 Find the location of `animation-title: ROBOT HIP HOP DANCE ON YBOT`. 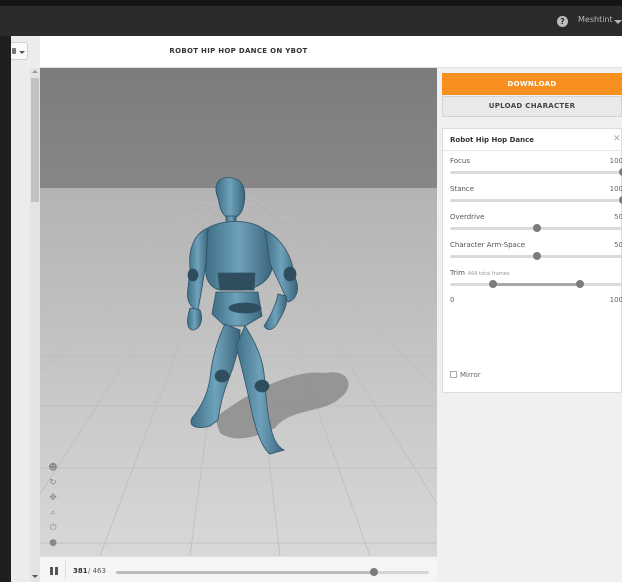

animation-title: ROBOT HIP HOP DANCE ON YBOT is located at coordinates (238, 51).